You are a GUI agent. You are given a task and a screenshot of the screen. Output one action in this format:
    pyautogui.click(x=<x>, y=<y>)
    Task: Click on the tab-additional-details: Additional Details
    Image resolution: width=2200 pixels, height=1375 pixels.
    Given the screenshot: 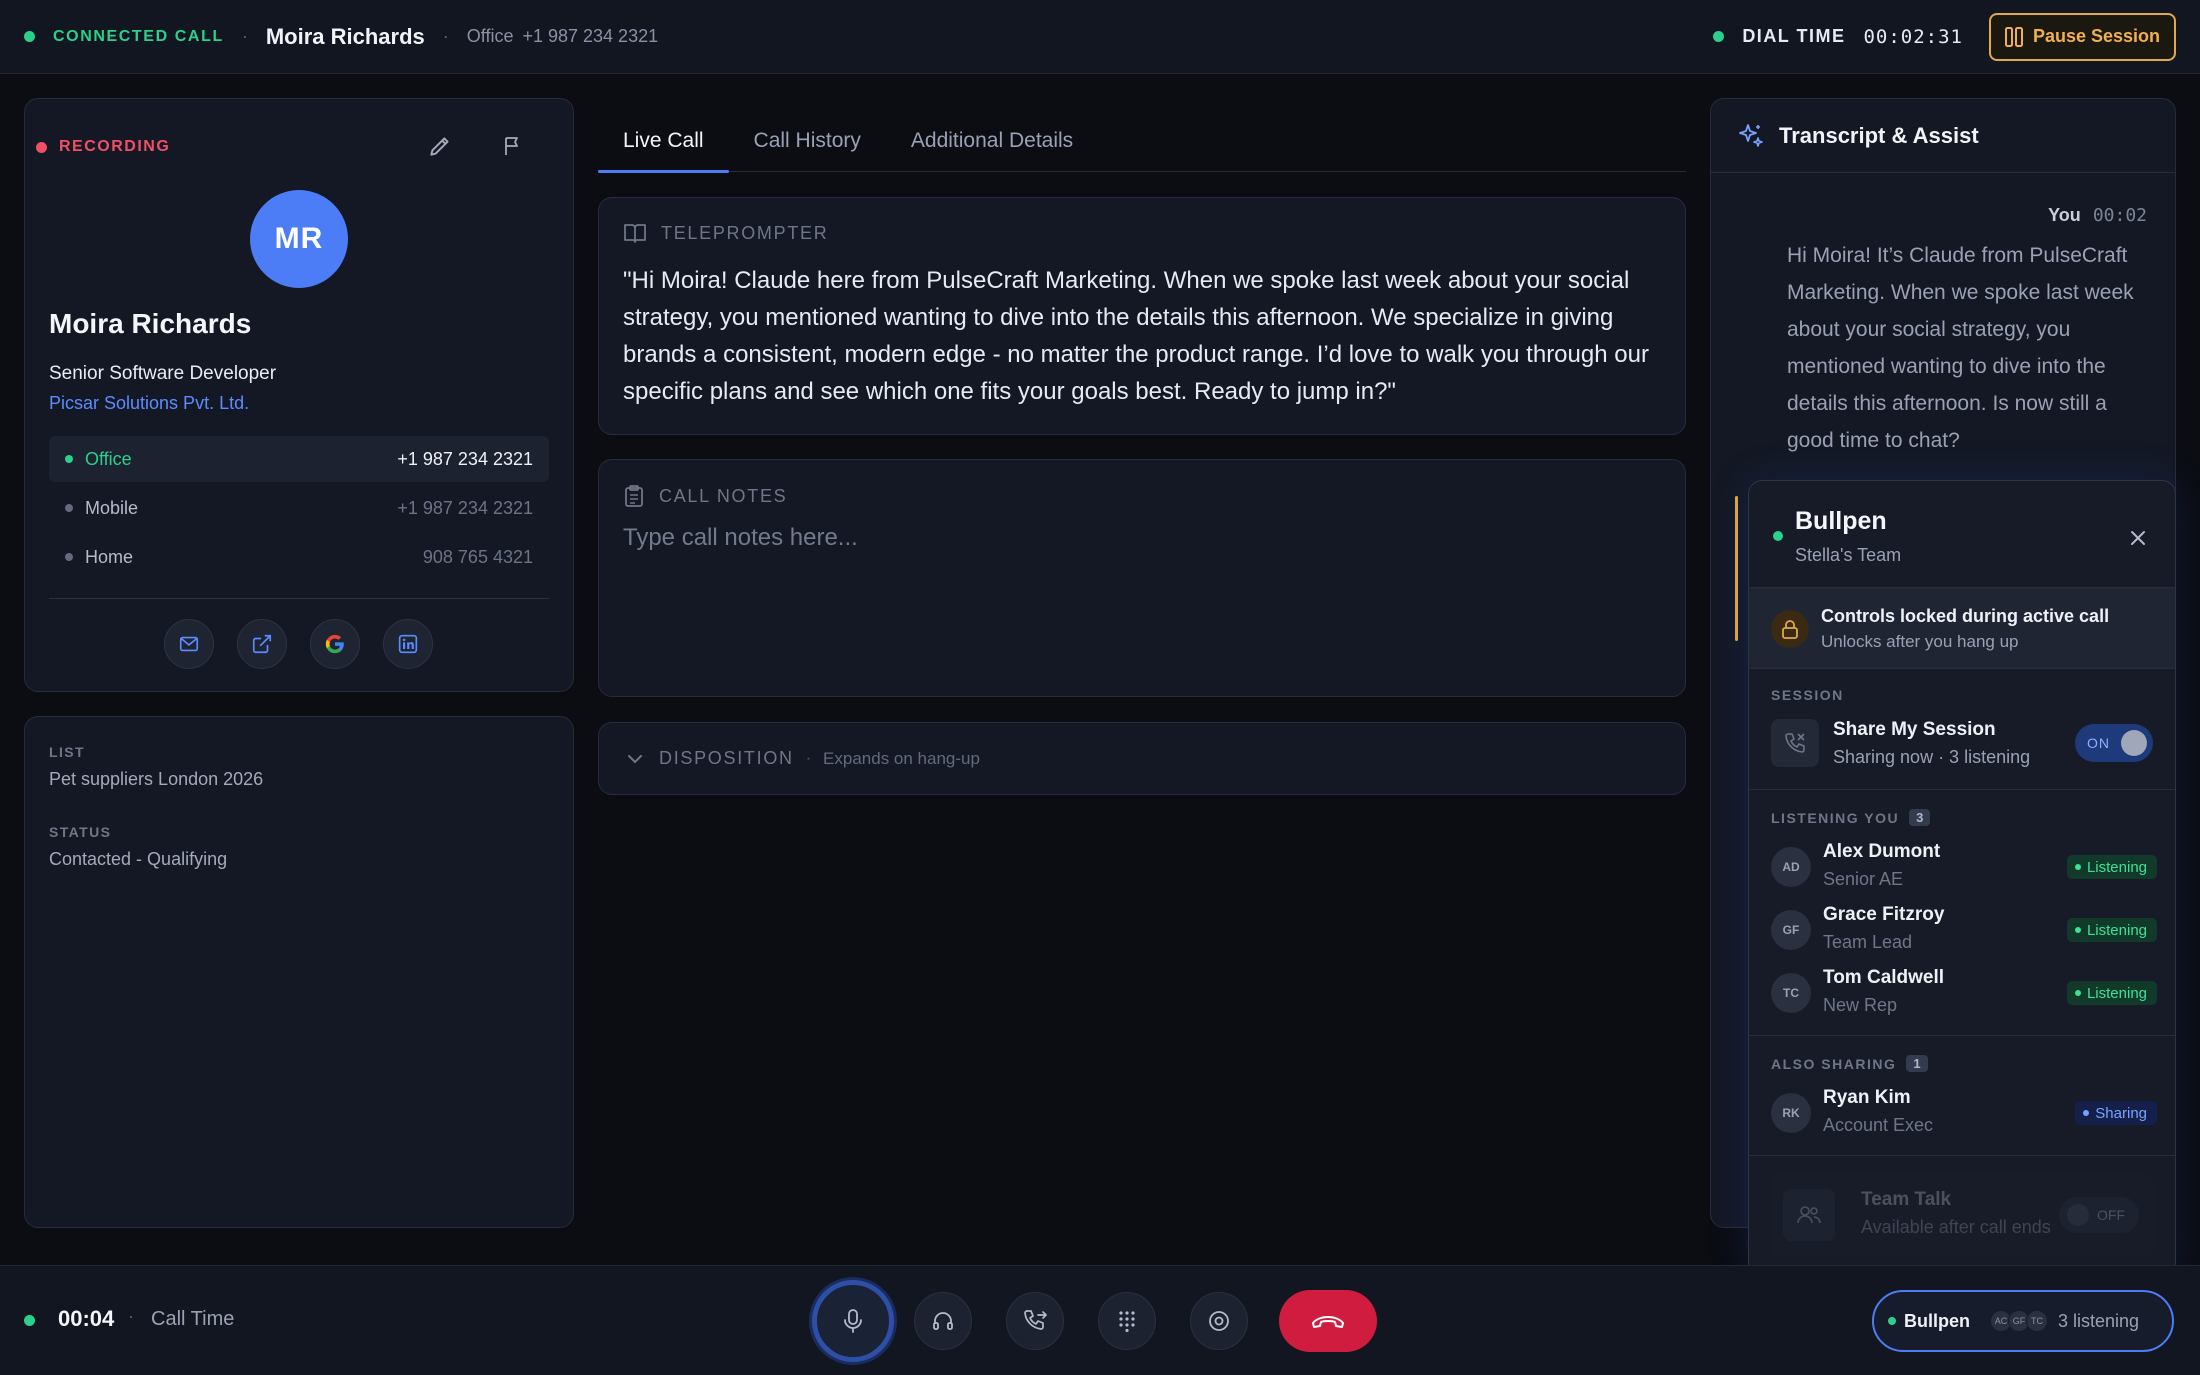 What is the action you would take?
    pyautogui.click(x=992, y=141)
    